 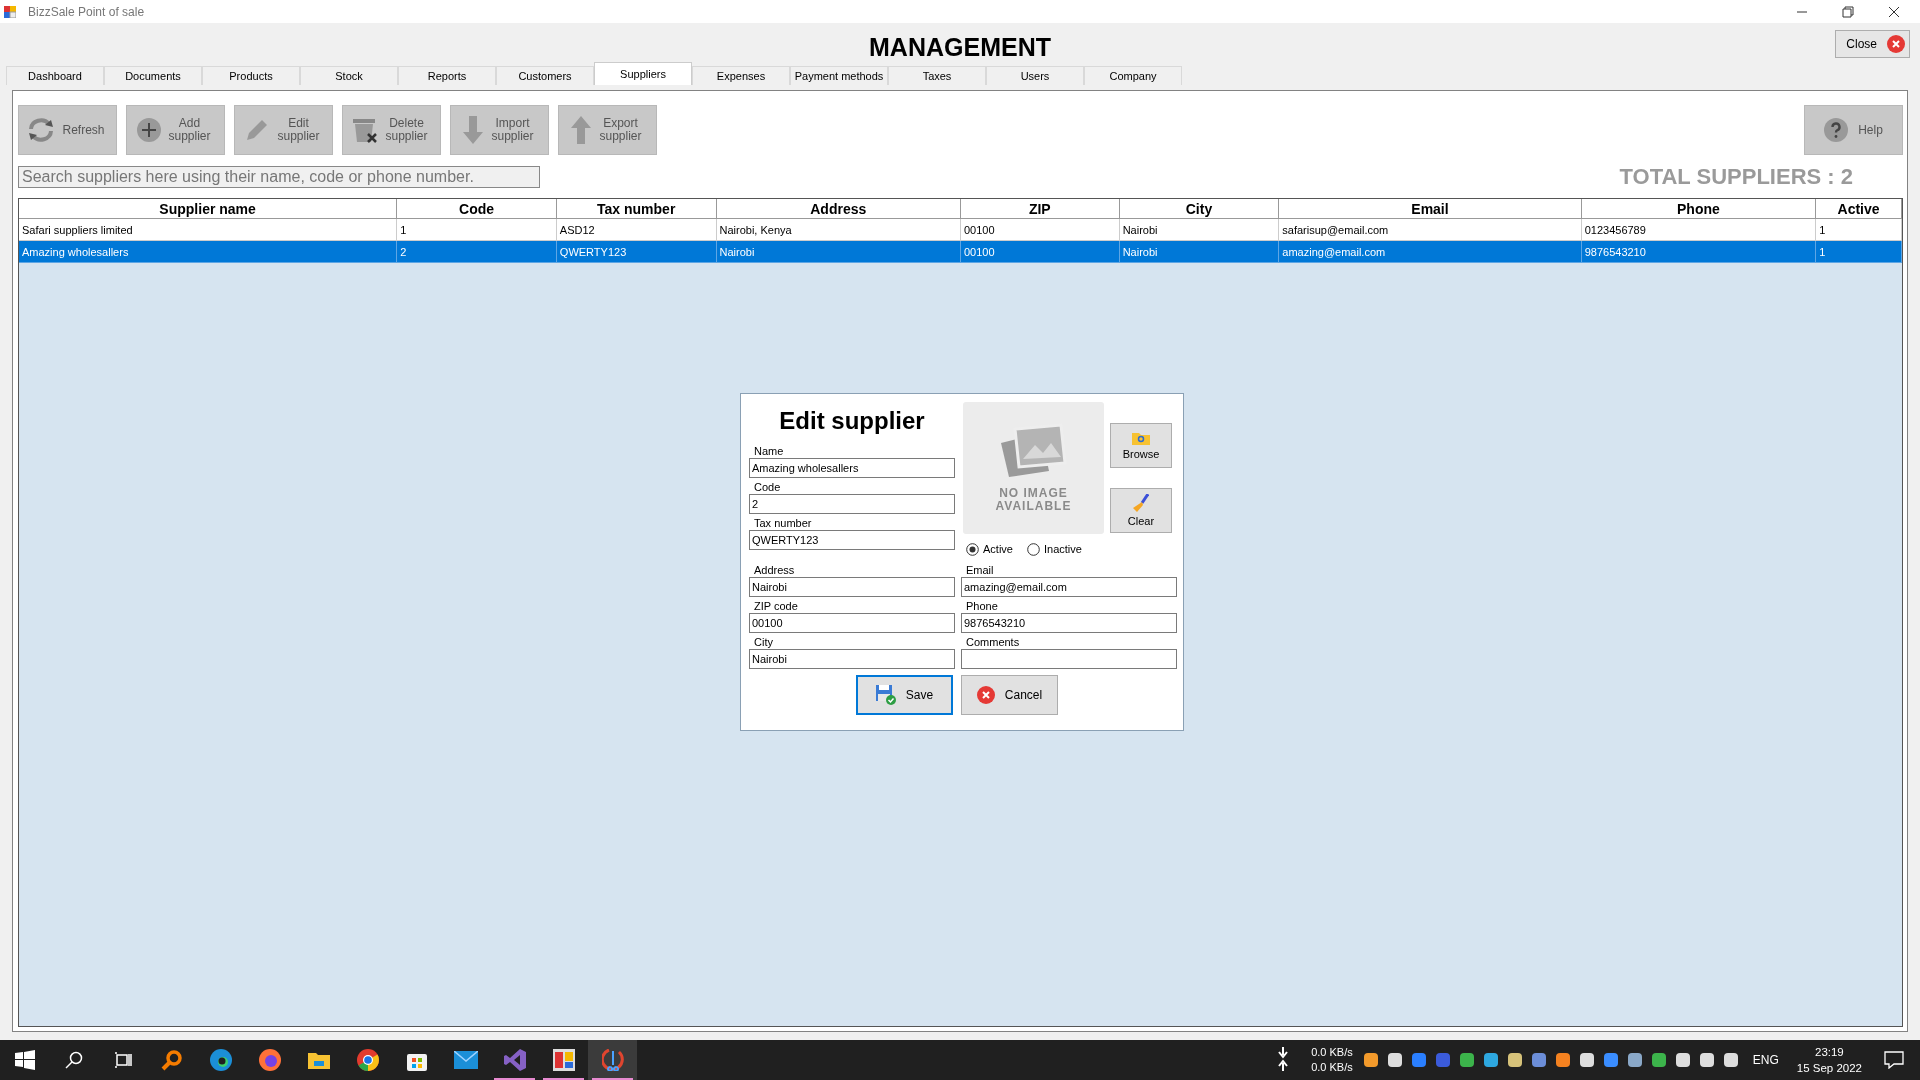 I want to click on table-cell: 2, so click(x=477, y=252).